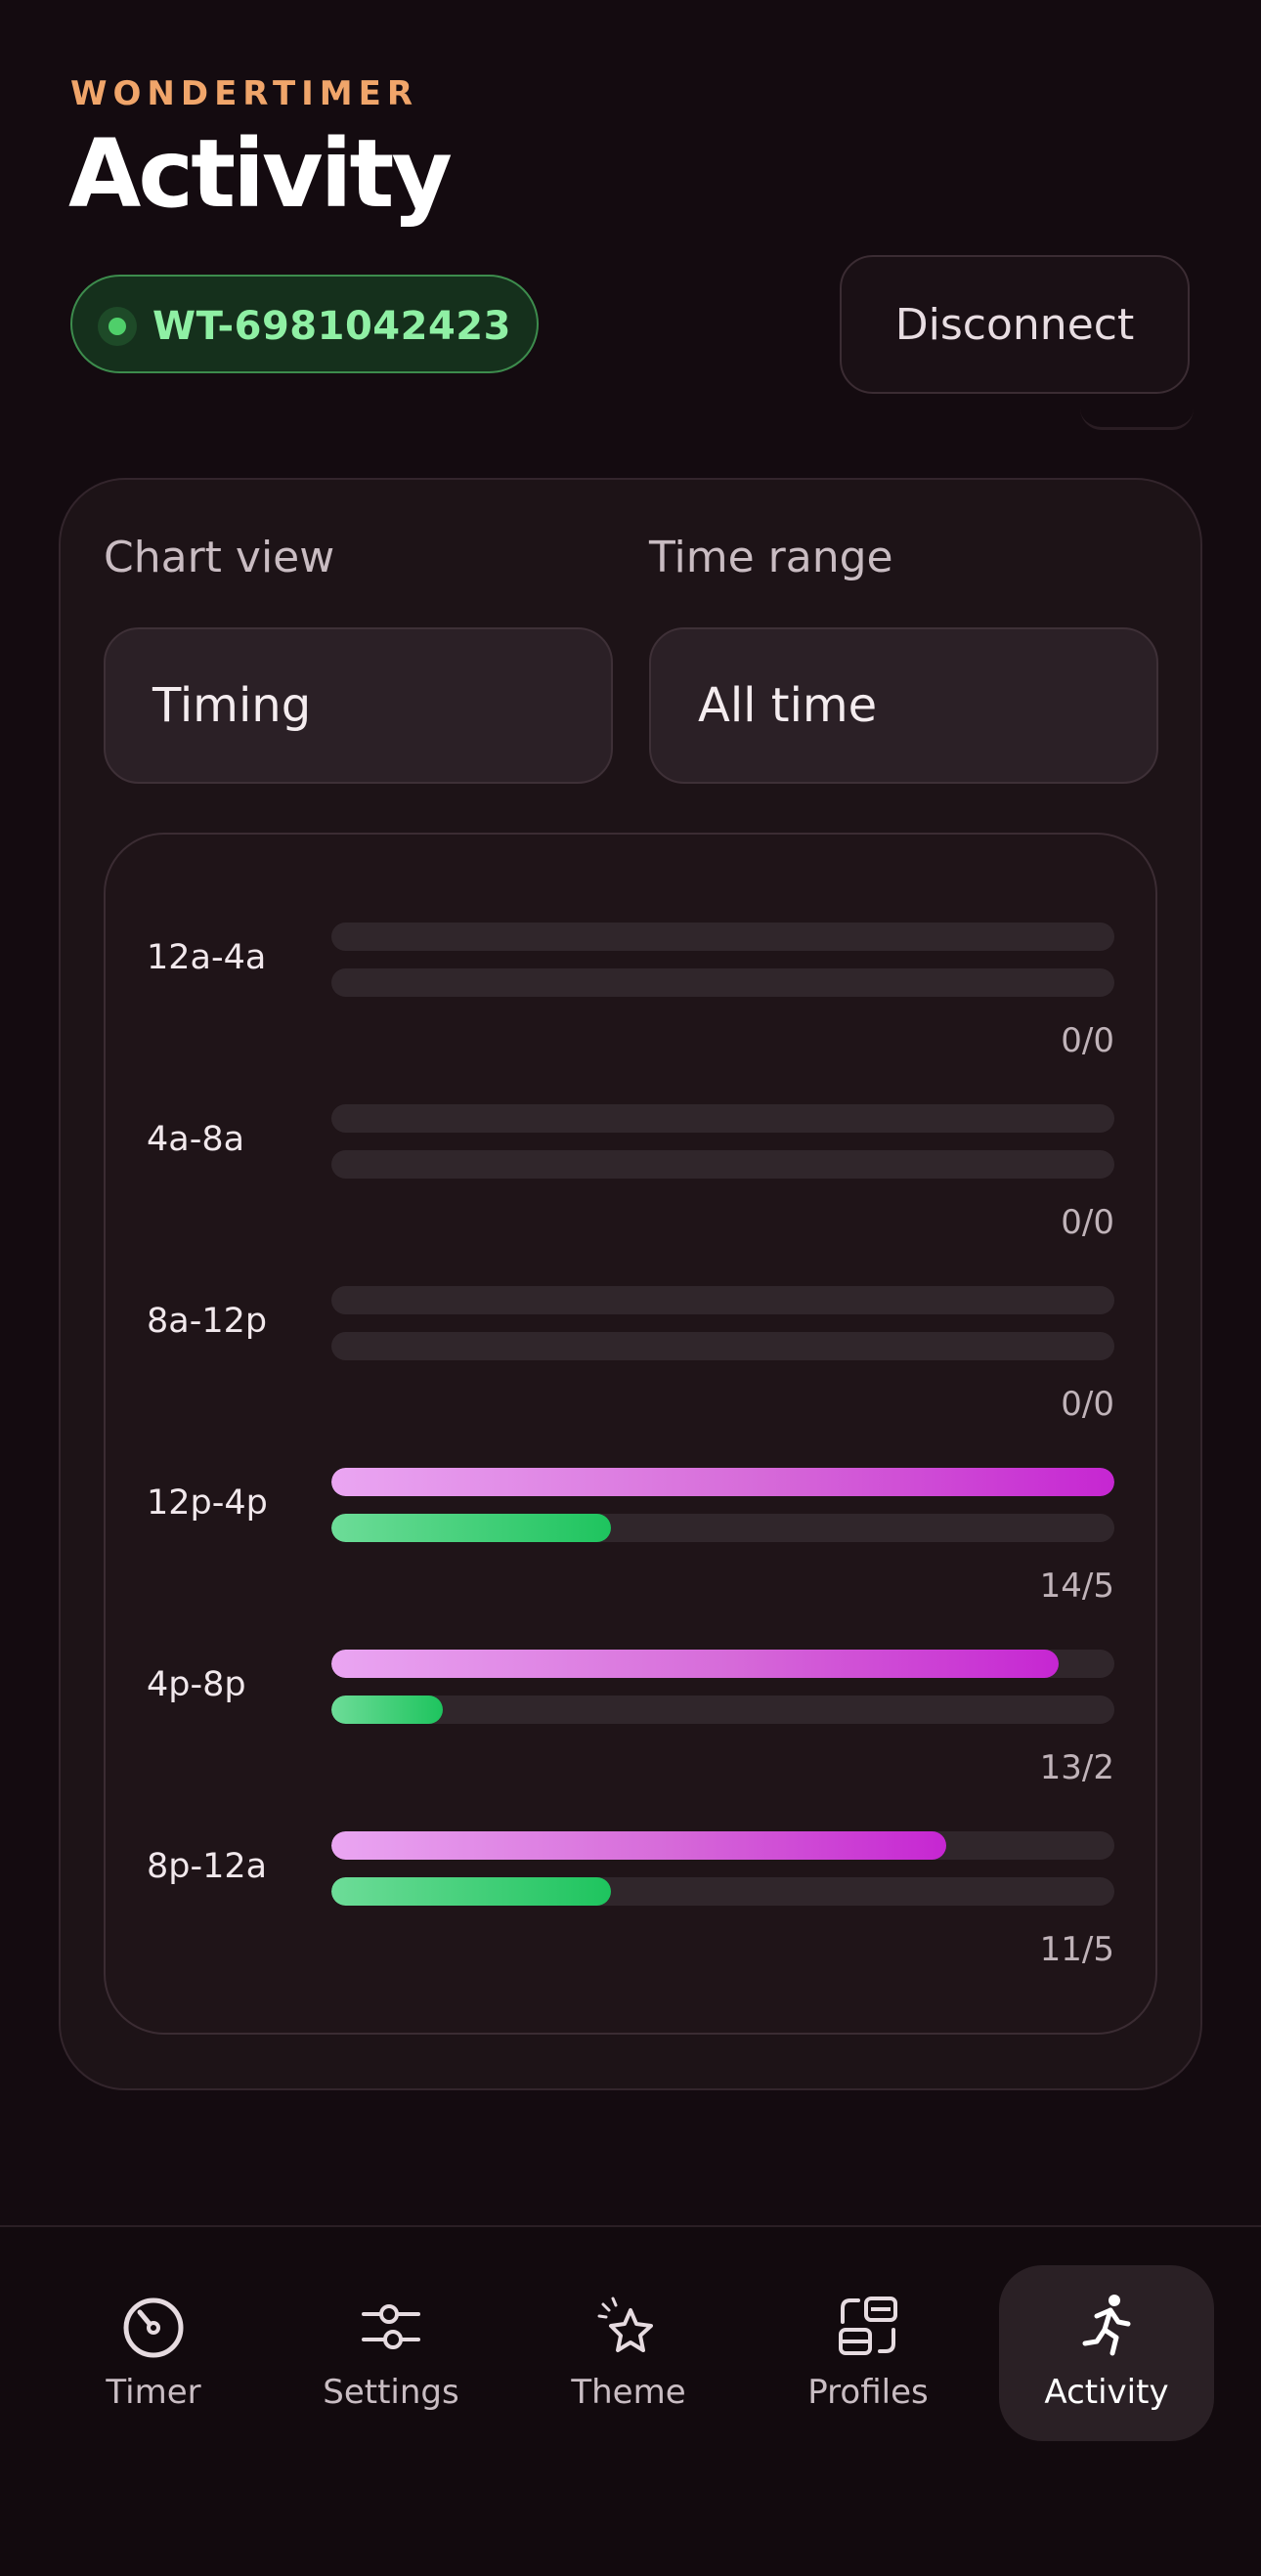 The image size is (1261, 2576). Describe the element at coordinates (1076, 1950) in the screenshot. I see `row-count: 11/5` at that location.